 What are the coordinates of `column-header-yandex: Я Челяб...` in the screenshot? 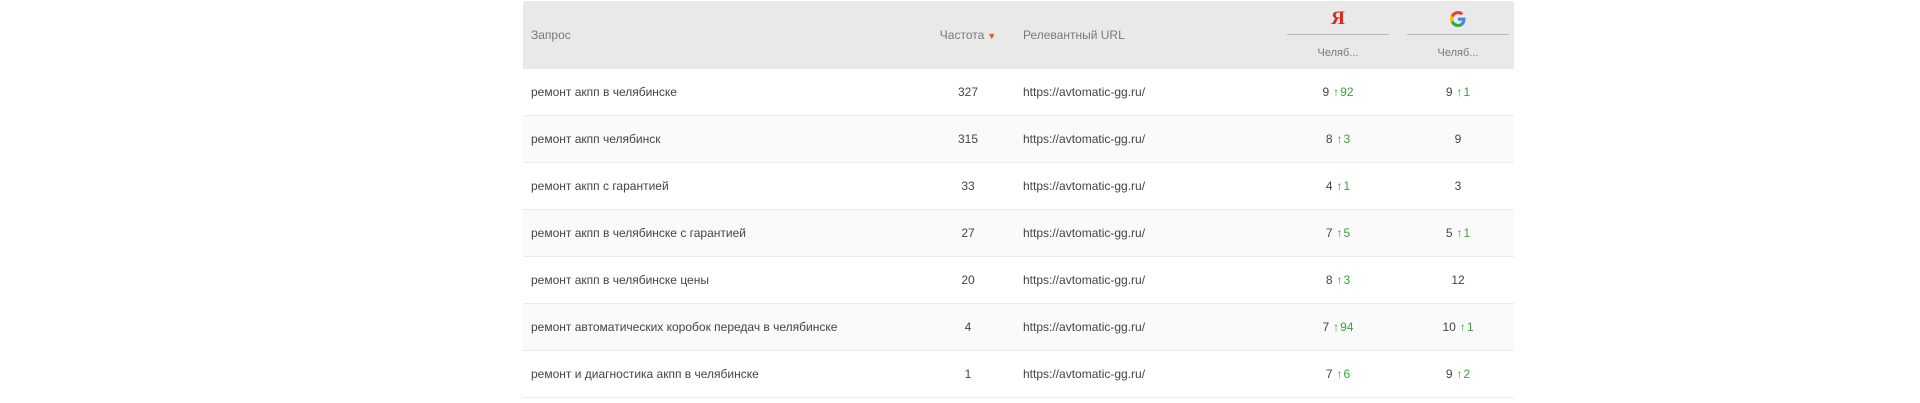 It's located at (1338, 35).